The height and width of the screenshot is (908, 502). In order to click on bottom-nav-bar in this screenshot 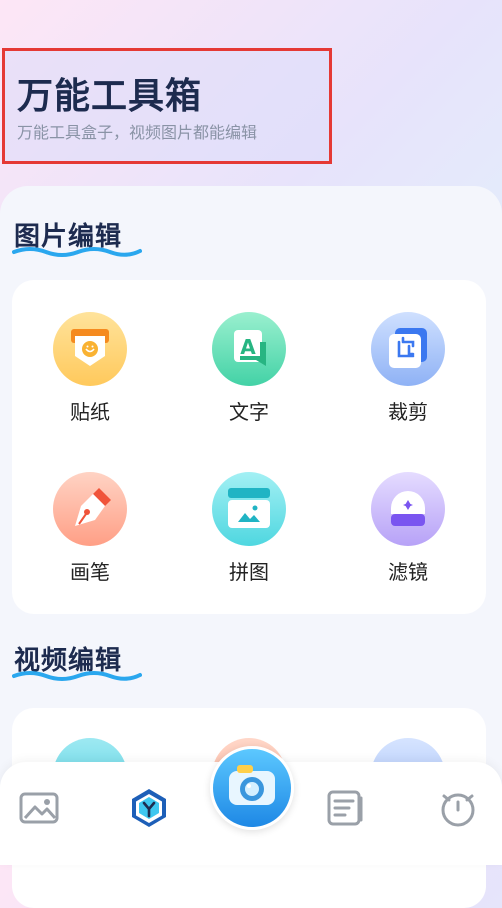, I will do `click(251, 805)`.